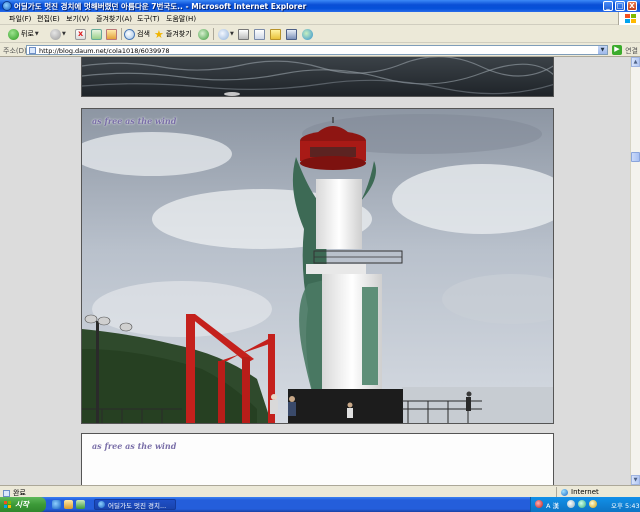  I want to click on blog-photo-next: as free as the wind, so click(317, 459).